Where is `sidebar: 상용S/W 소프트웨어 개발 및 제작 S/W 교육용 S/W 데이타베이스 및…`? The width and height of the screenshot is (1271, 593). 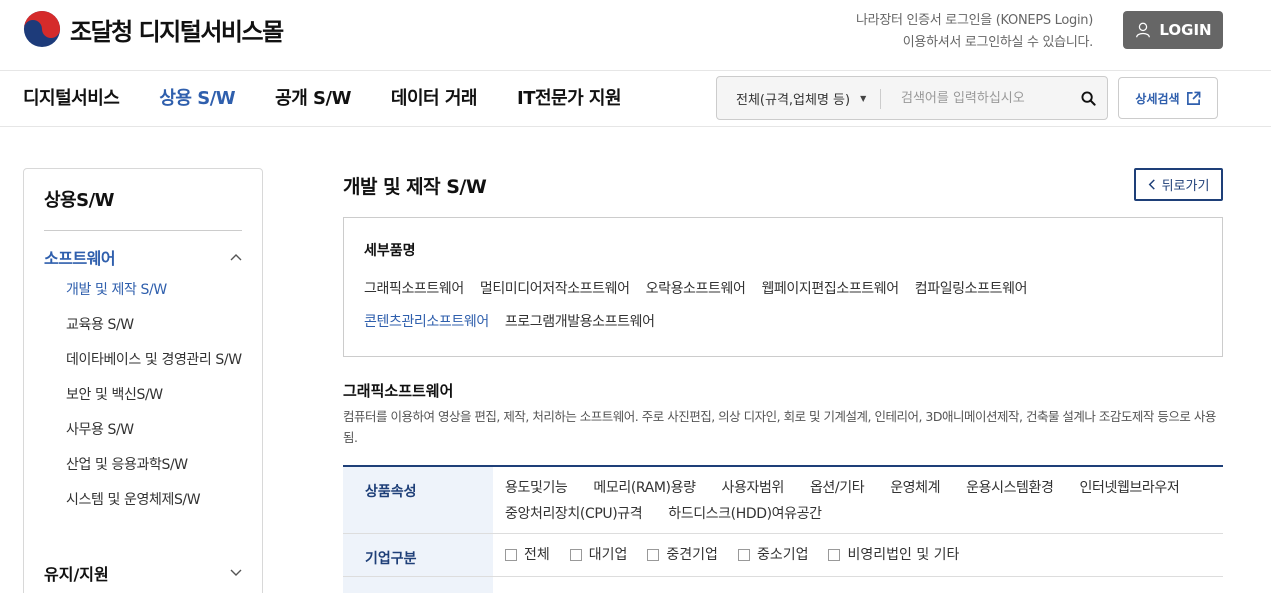 sidebar: 상용S/W 소프트웨어 개발 및 제작 S/W 교육용 S/W 데이타베이스 및… is located at coordinates (143, 380).